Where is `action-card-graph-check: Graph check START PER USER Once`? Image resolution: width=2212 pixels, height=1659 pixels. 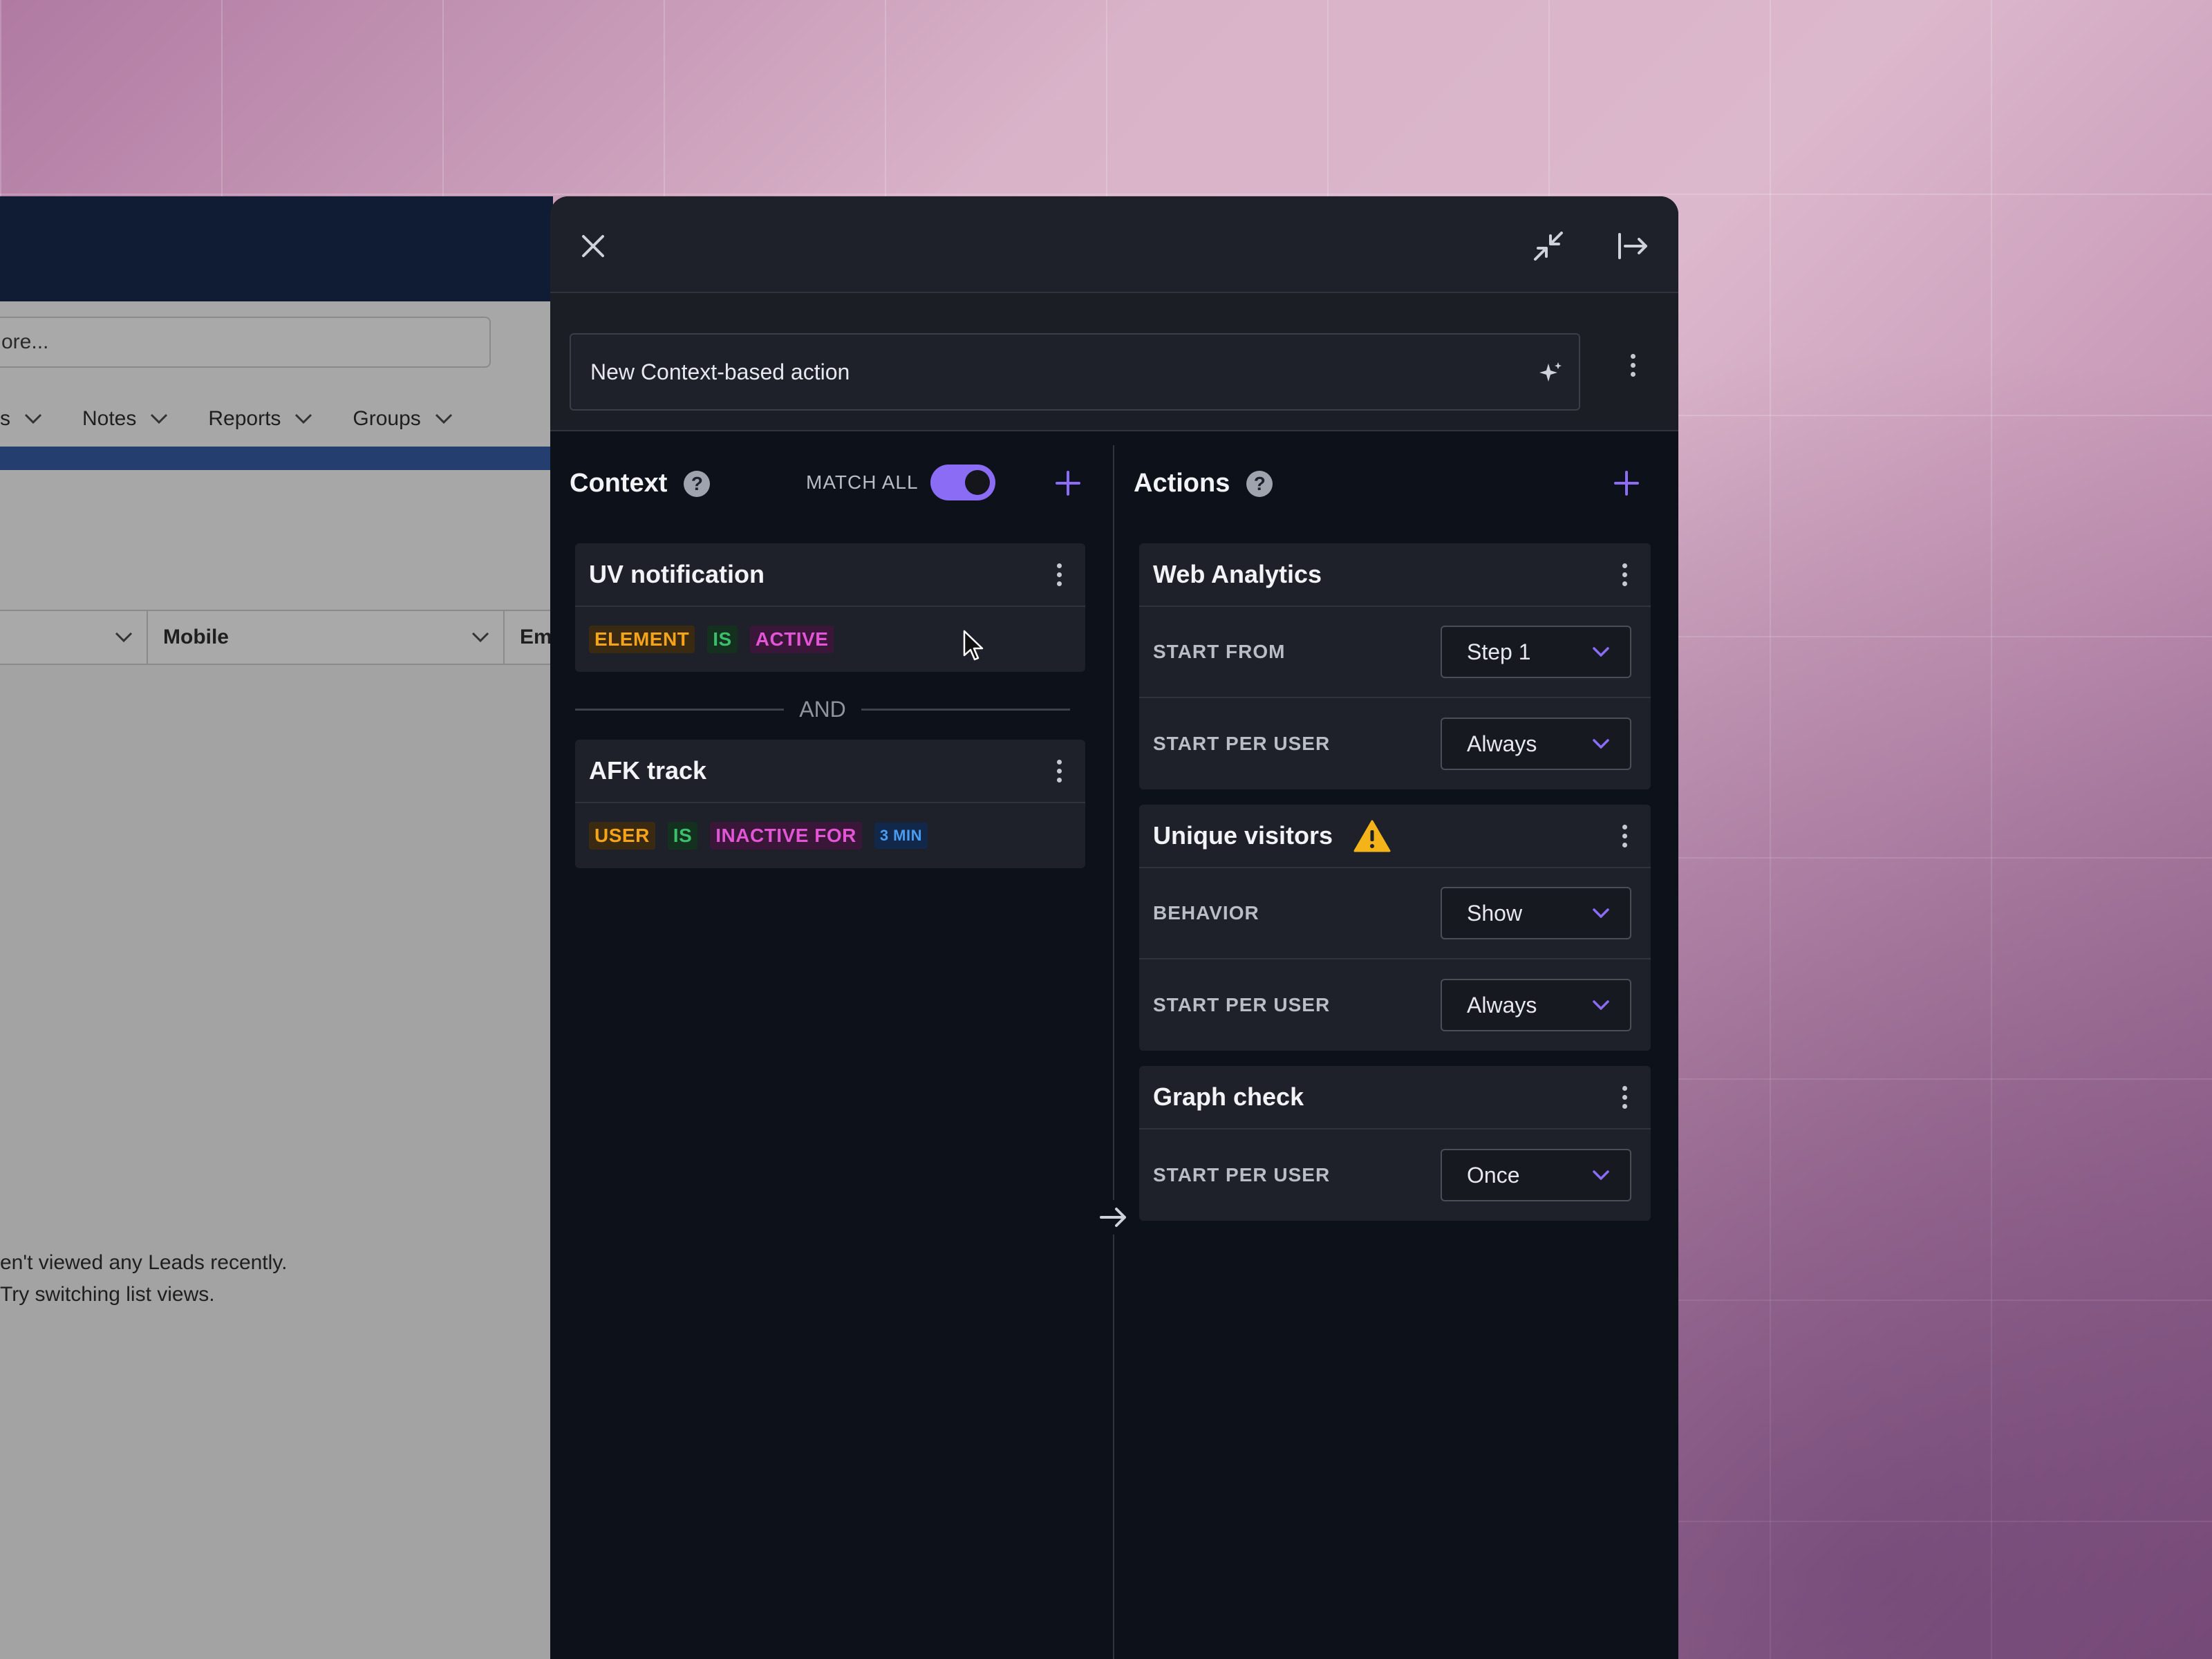 action-card-graph-check: Graph check START PER USER Once is located at coordinates (1395, 1143).